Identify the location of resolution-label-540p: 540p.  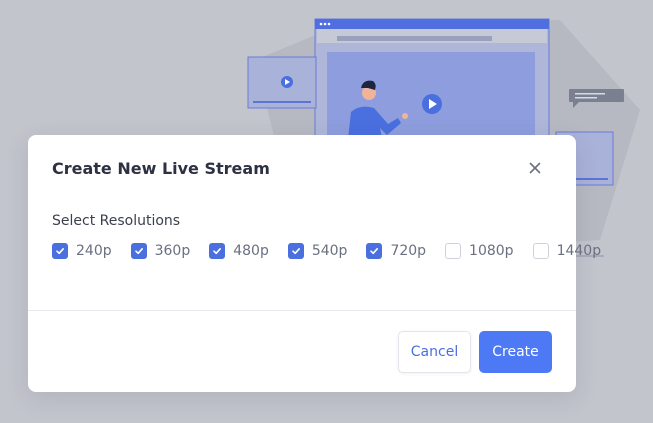
(329, 251).